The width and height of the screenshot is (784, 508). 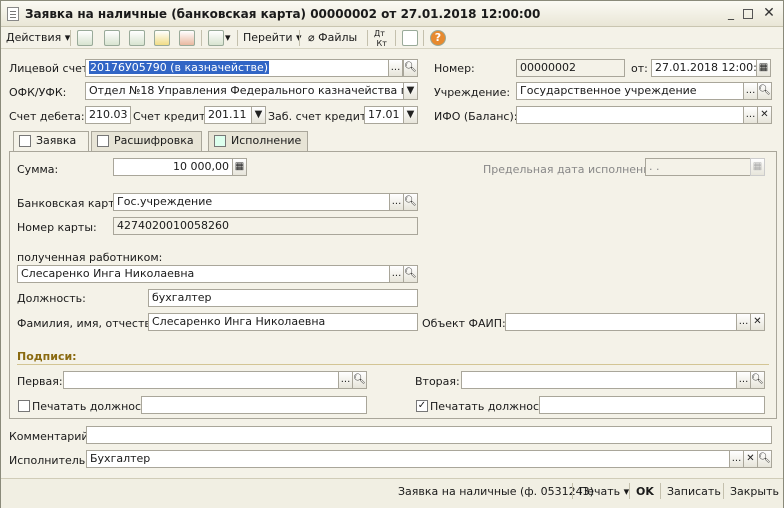 I want to click on check-document-icon, so click(x=220, y=141).